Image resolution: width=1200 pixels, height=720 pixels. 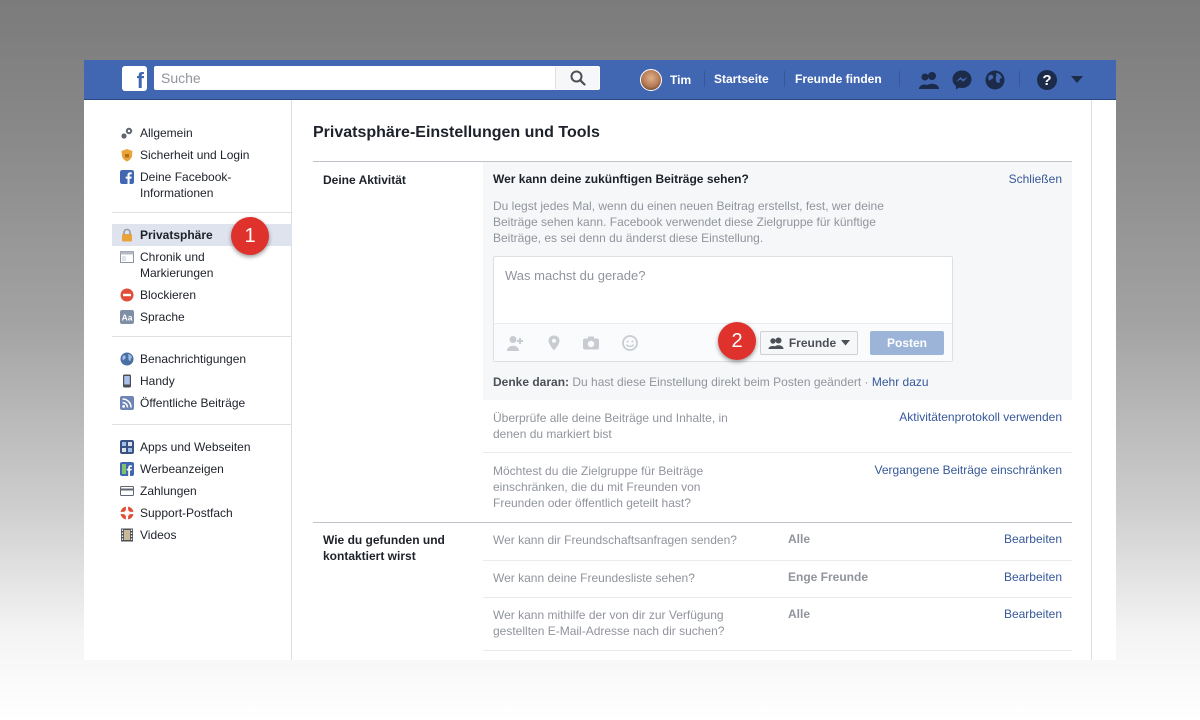 I want to click on film-icon, so click(x=127, y=535).